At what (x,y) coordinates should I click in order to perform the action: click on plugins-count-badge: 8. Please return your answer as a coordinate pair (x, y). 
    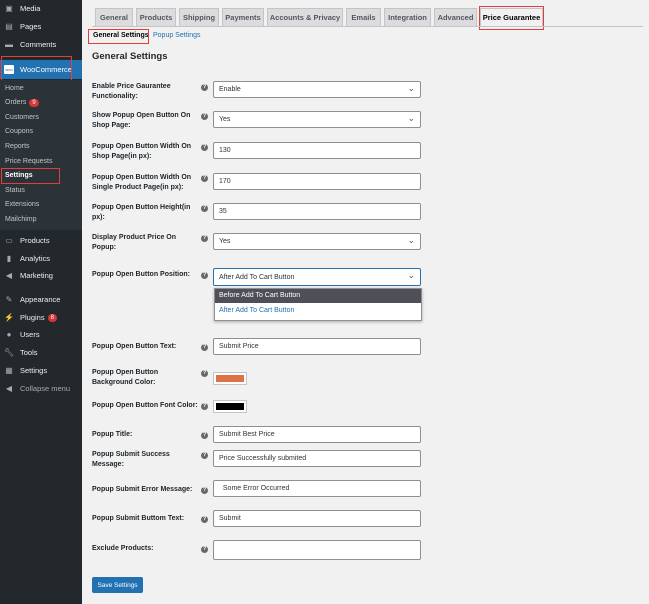
    Looking at the image, I should click on (52, 317).